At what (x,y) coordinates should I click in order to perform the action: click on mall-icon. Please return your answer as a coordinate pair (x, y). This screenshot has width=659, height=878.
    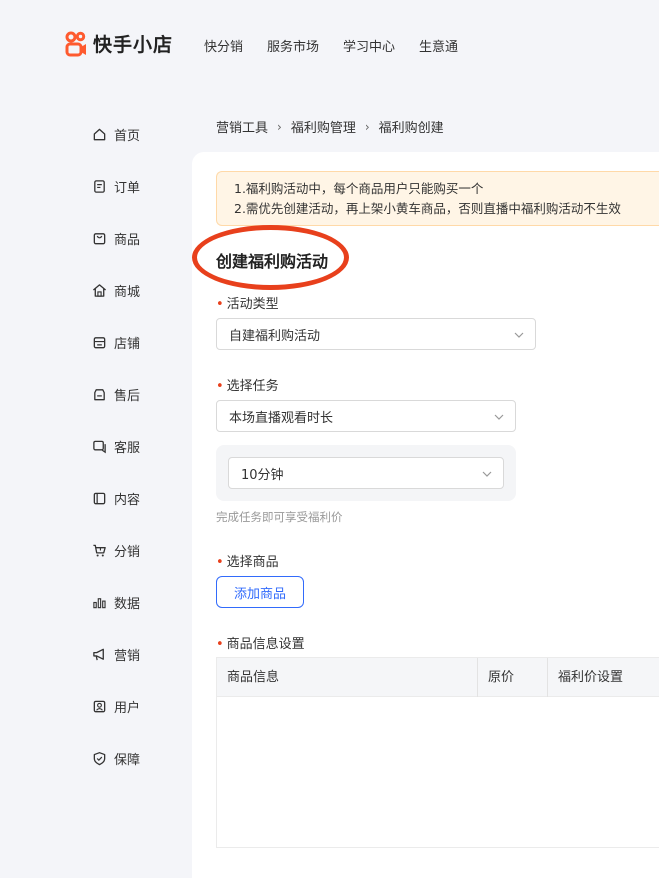
    Looking at the image, I should click on (99, 290).